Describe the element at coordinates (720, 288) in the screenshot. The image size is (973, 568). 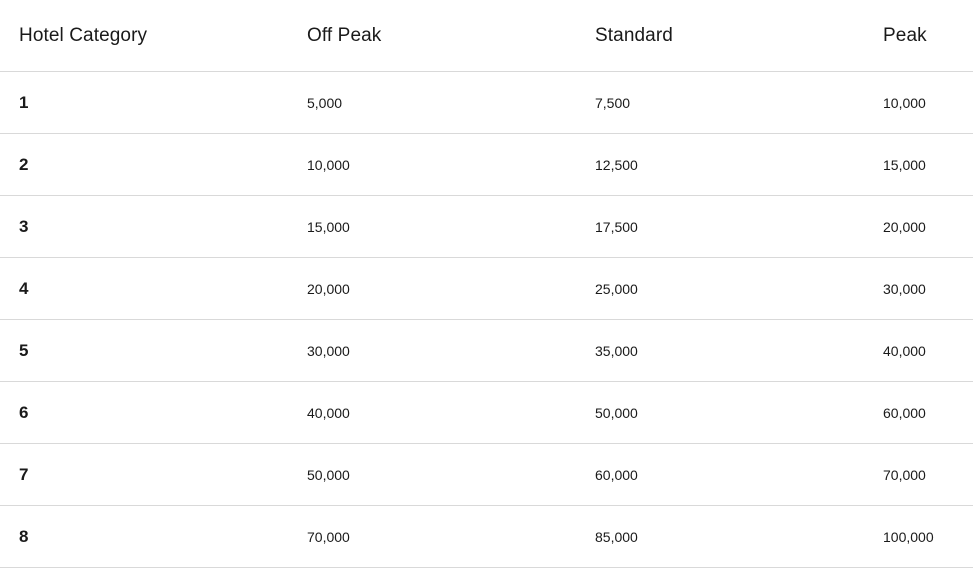
I see `standard-cell: 25,000` at that location.